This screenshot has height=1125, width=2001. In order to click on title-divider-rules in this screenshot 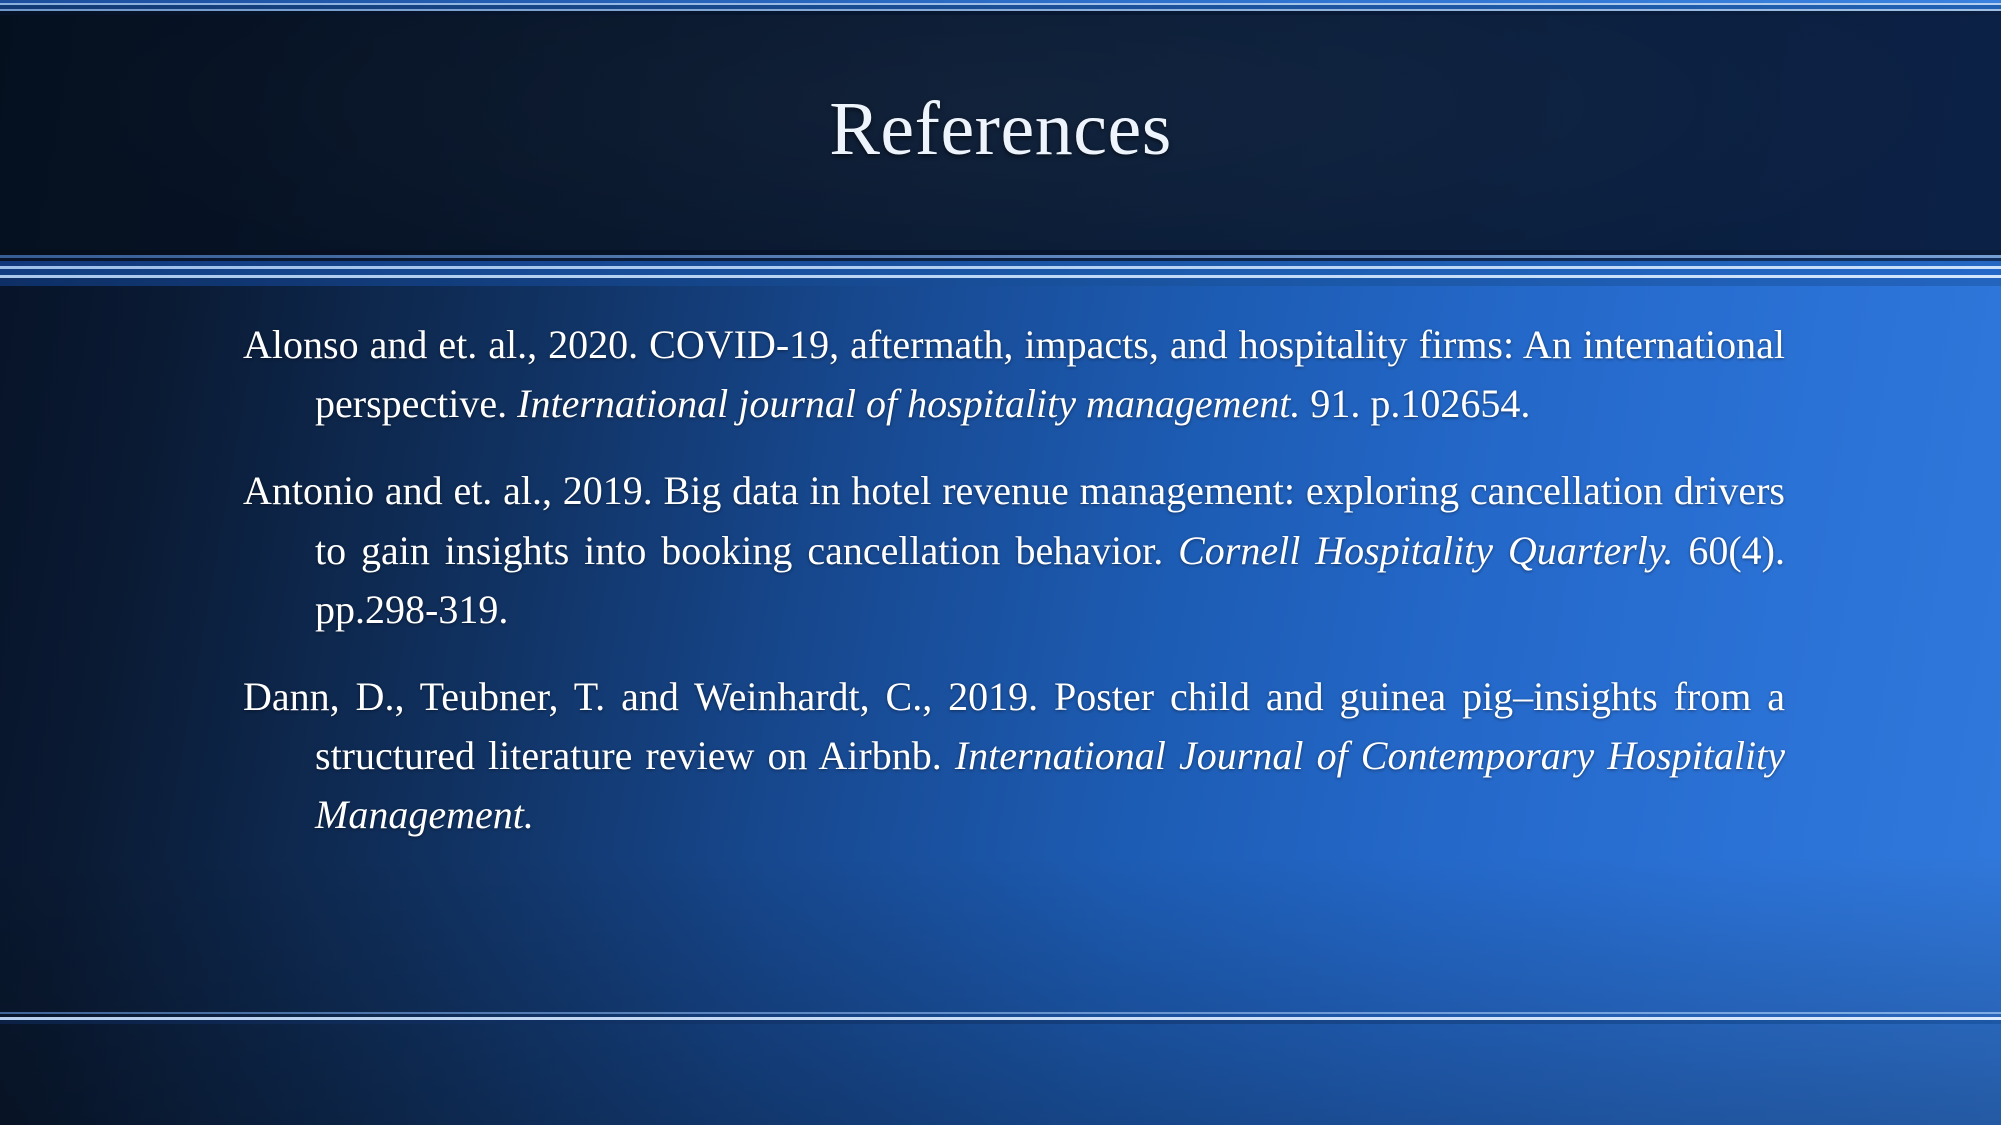, I will do `click(1000, 268)`.